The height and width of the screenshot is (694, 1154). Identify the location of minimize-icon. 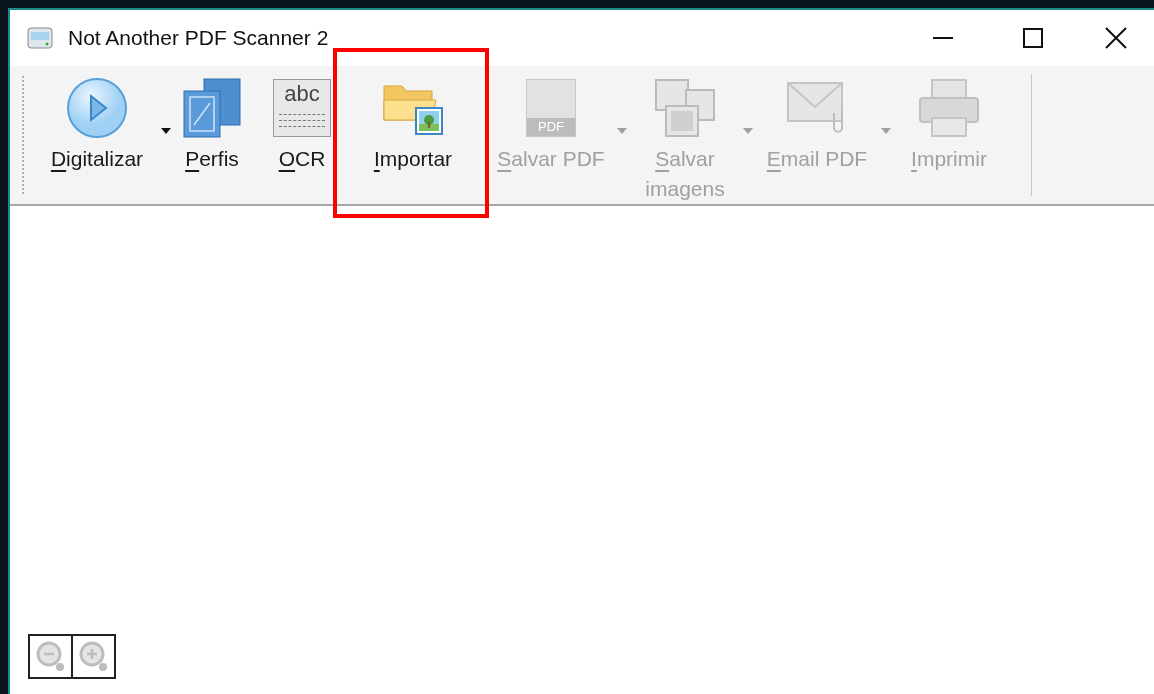
(943, 38).